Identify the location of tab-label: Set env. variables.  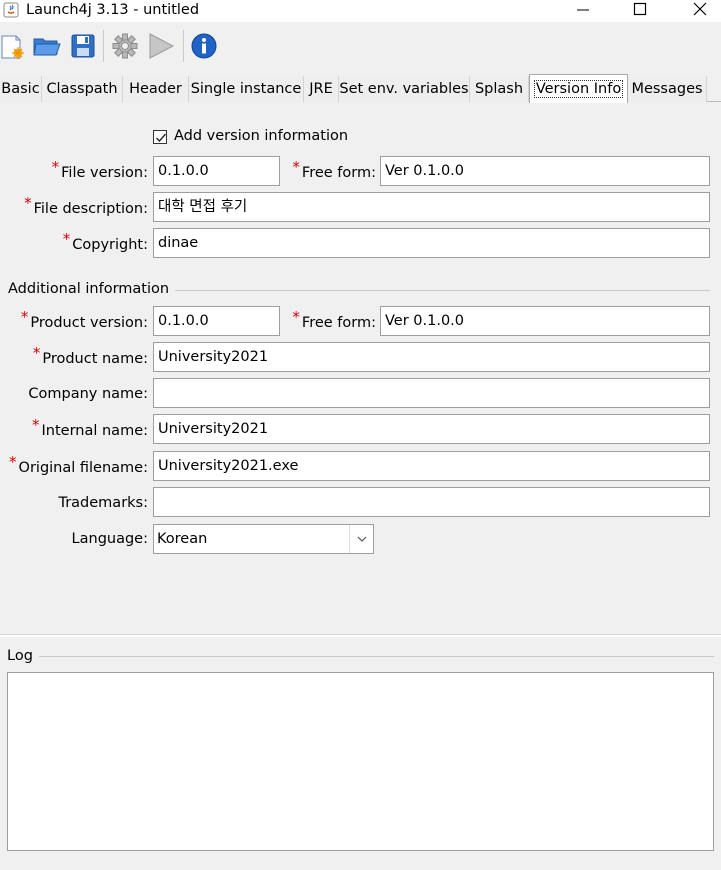
(404, 89).